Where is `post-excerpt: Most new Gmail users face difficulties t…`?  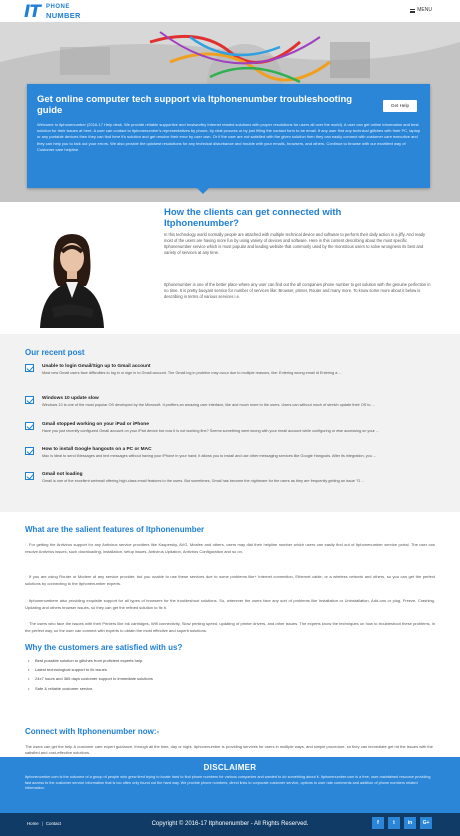 post-excerpt: Most new Gmail users face difficulties t… is located at coordinates (192, 373).